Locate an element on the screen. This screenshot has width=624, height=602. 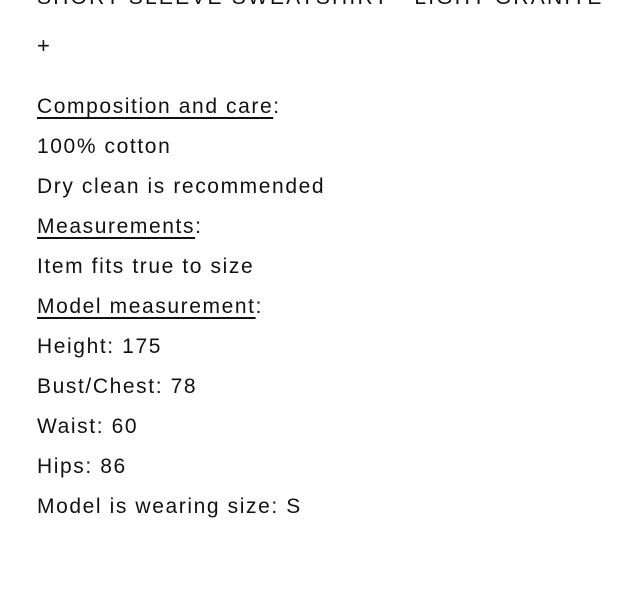
model-heading-row: Model measurement: is located at coordinates (181, 312).